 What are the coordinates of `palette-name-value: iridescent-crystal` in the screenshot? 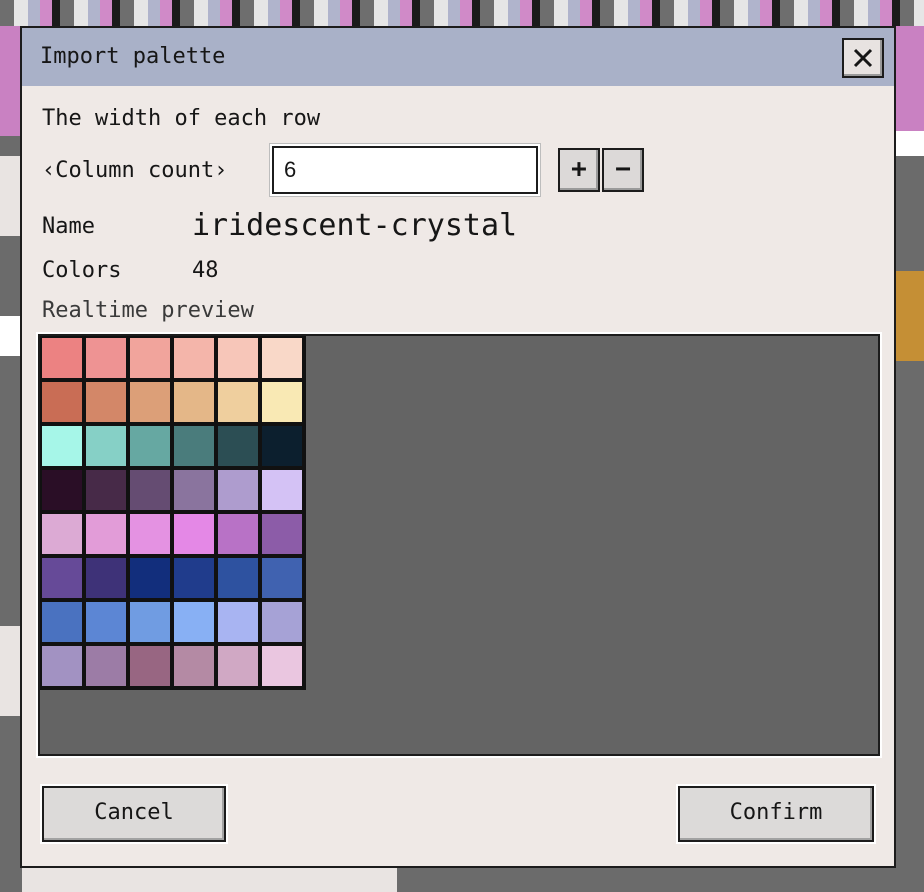 It's located at (355, 225).